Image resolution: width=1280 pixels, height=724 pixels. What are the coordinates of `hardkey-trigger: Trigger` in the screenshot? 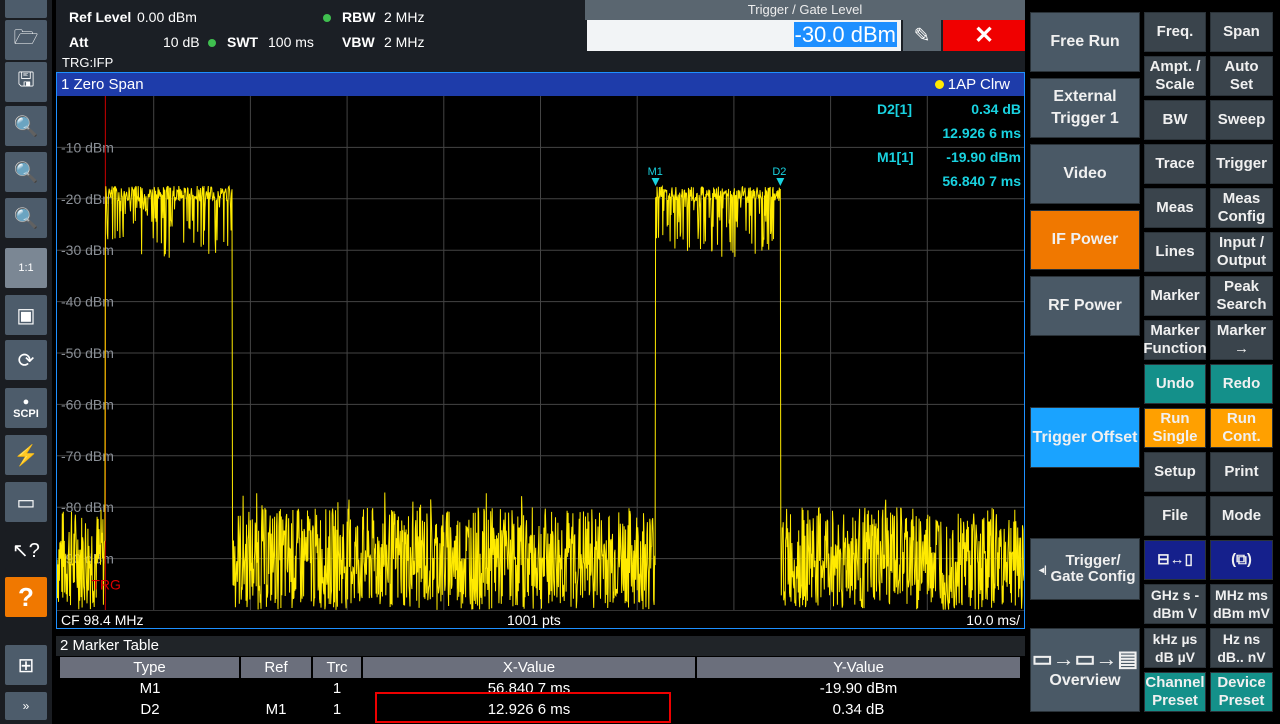 It's located at (1241, 164).